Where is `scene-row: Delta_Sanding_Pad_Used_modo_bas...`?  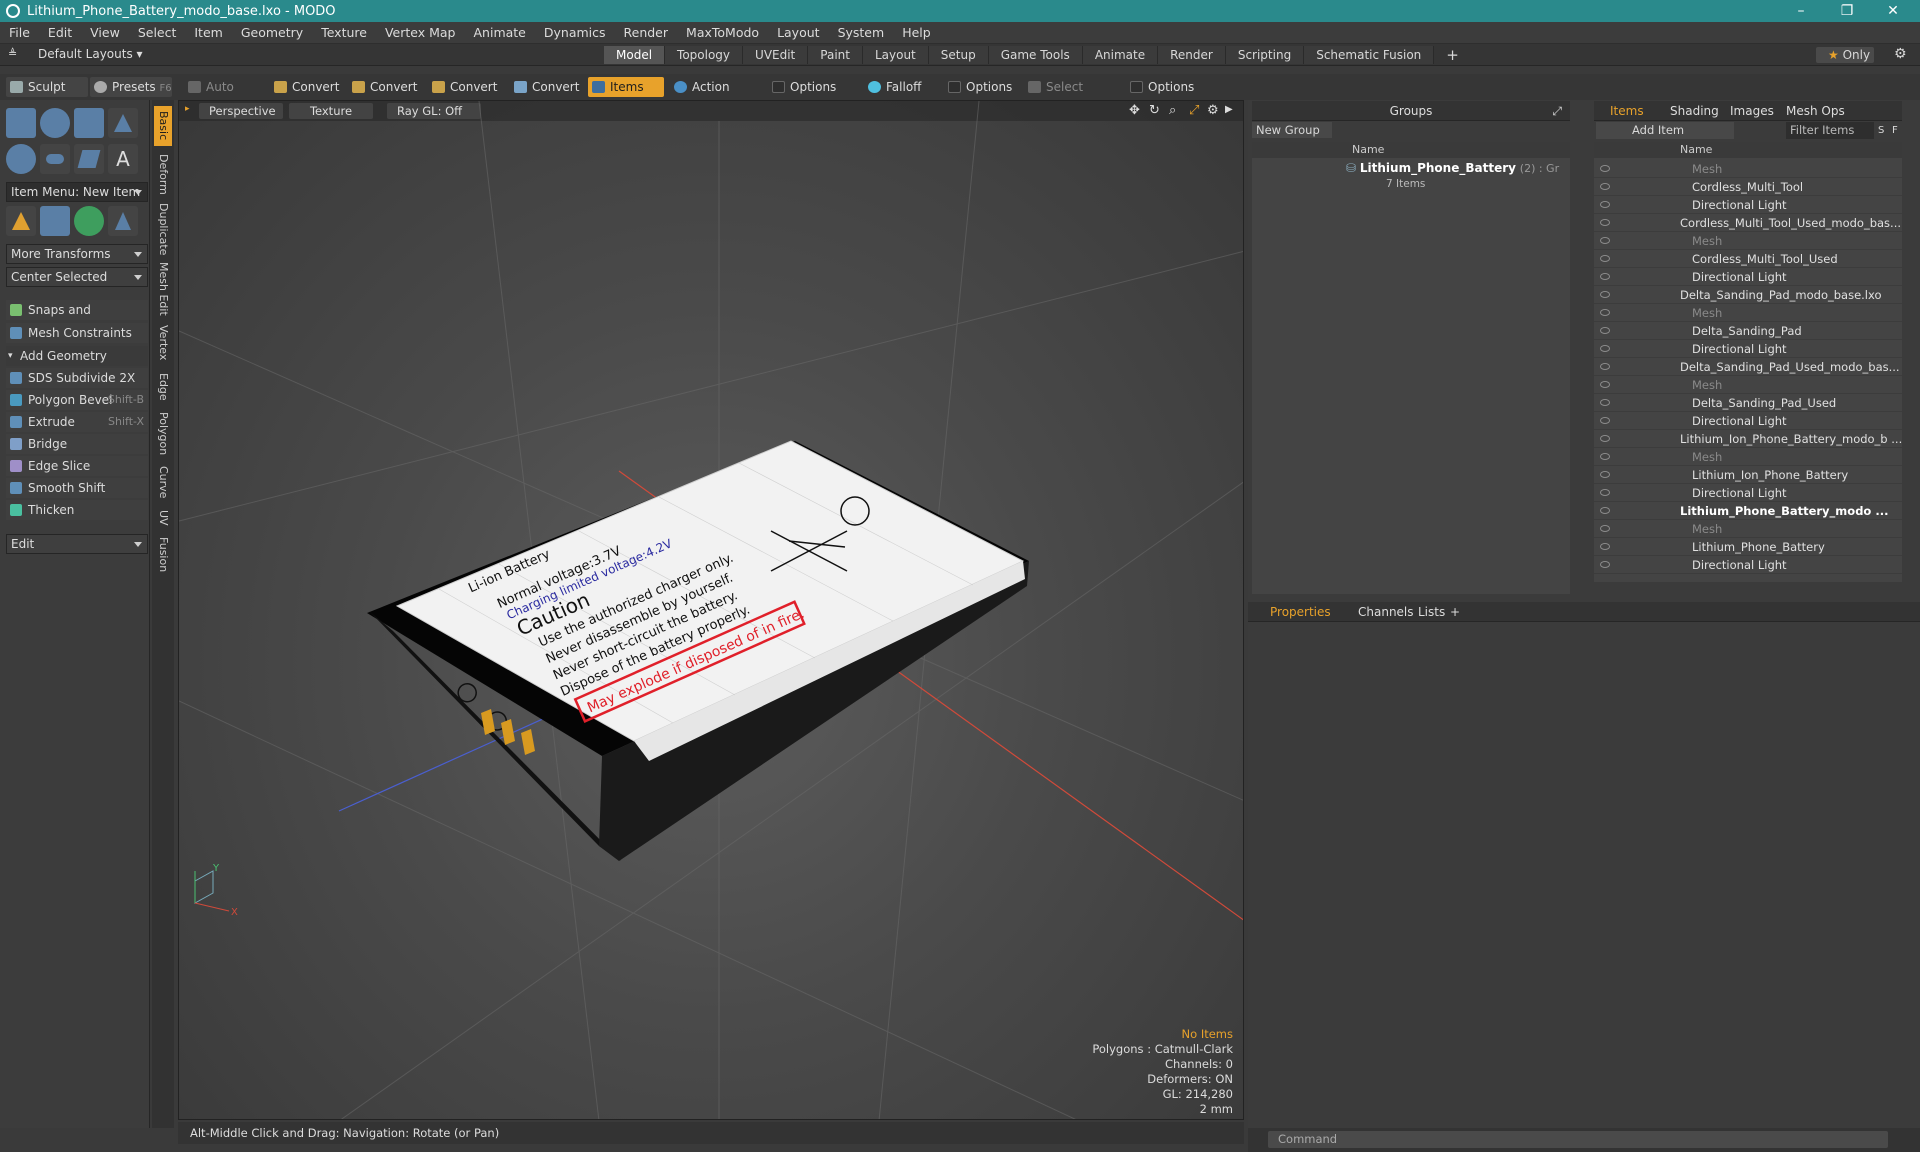
scene-row: Delta_Sanding_Pad_Used_modo_bas... is located at coordinates (1748, 367).